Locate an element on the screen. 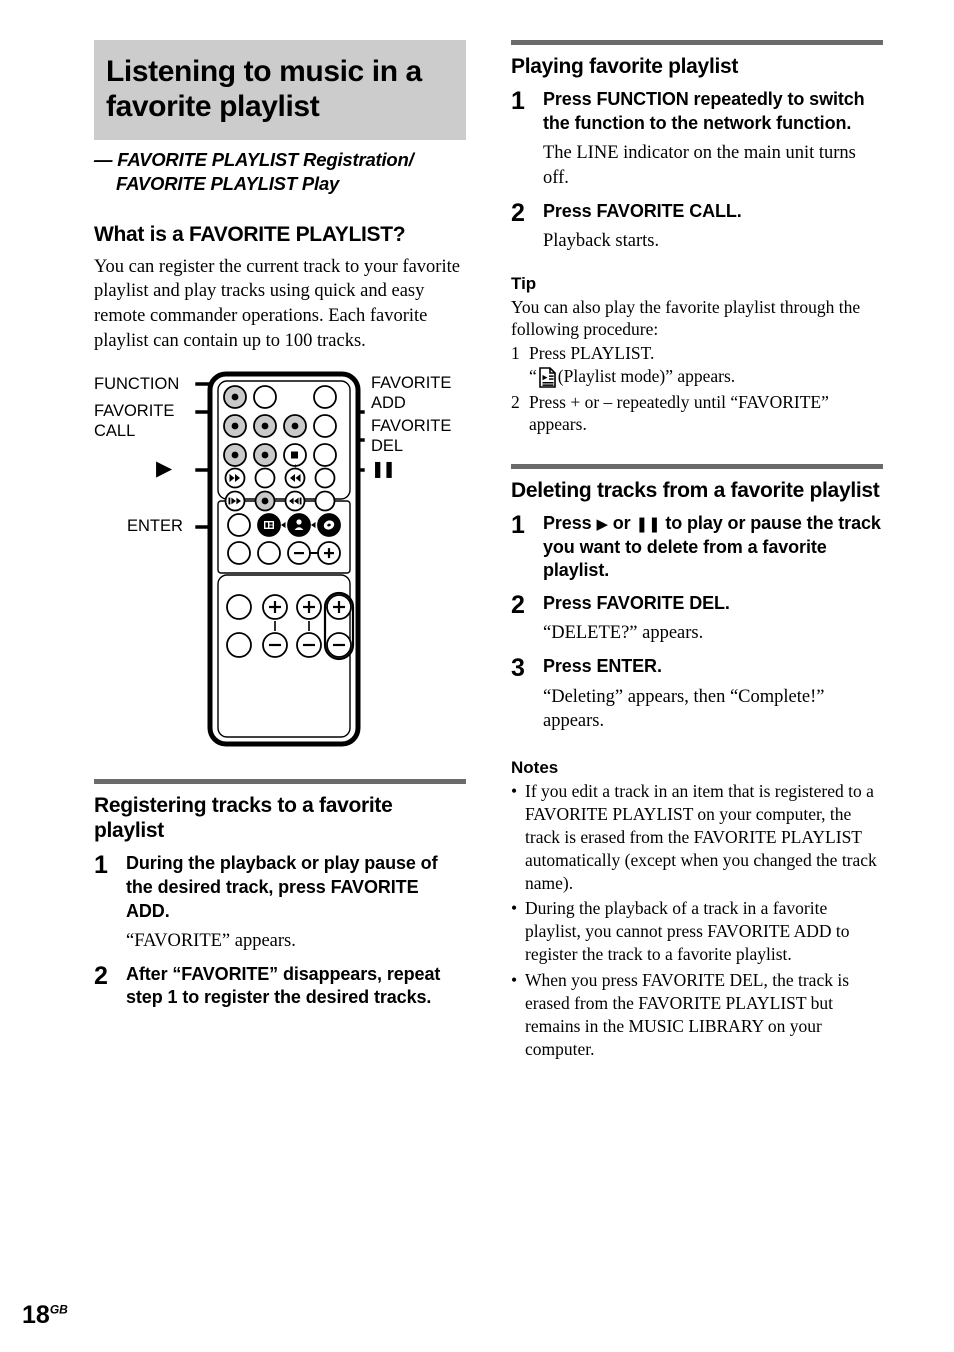 The height and width of the screenshot is (1352, 954). step-item: 2 Press FAVORITE CALL. Playback starts. is located at coordinates (697, 227).